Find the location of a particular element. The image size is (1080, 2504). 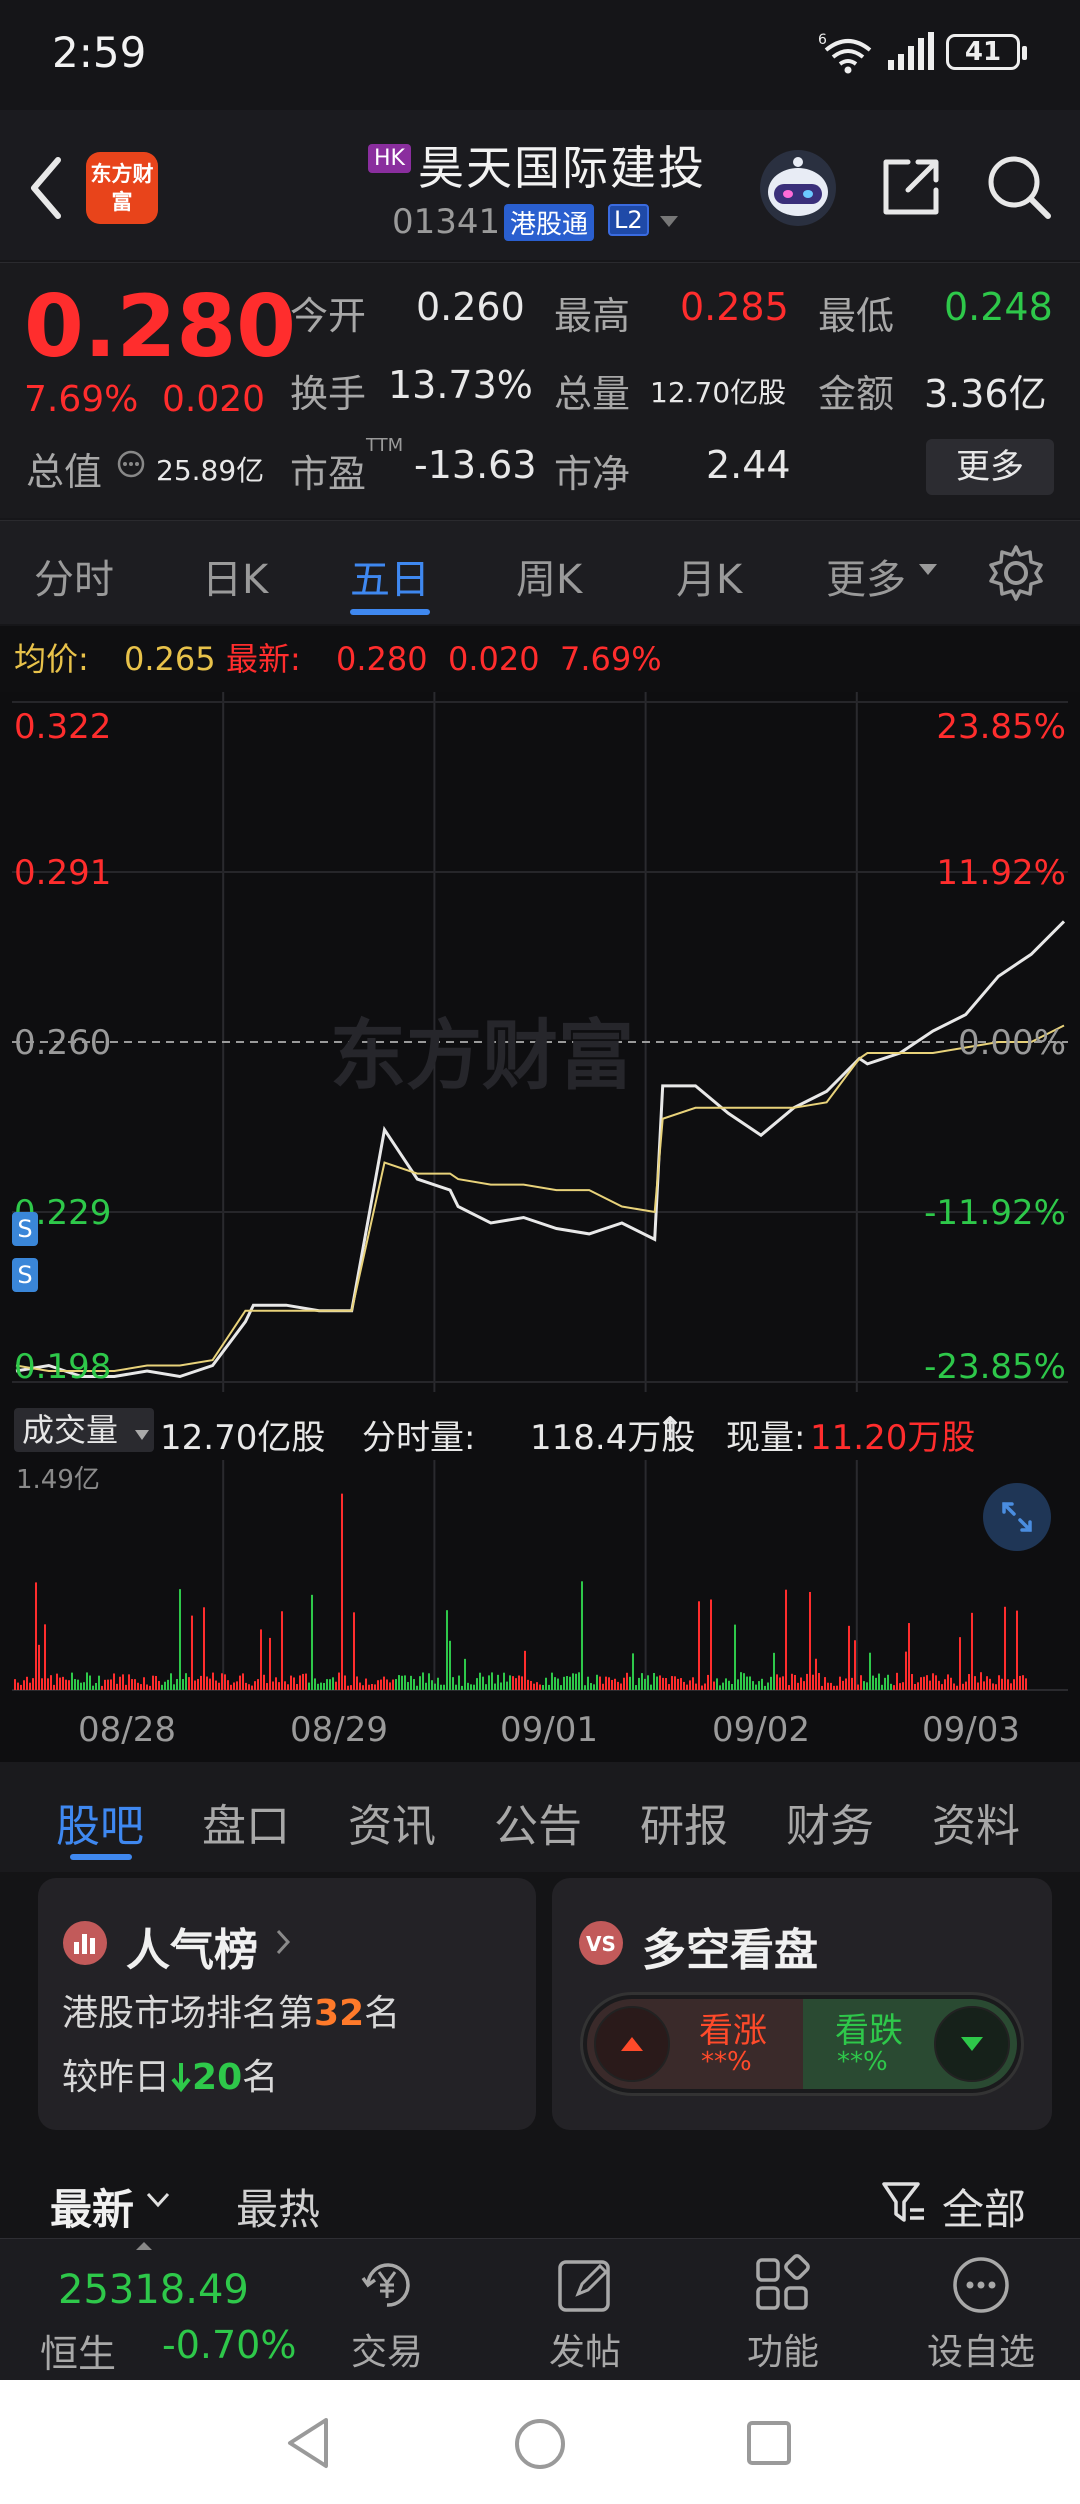

tab-news: 资讯 is located at coordinates (392, 1822).